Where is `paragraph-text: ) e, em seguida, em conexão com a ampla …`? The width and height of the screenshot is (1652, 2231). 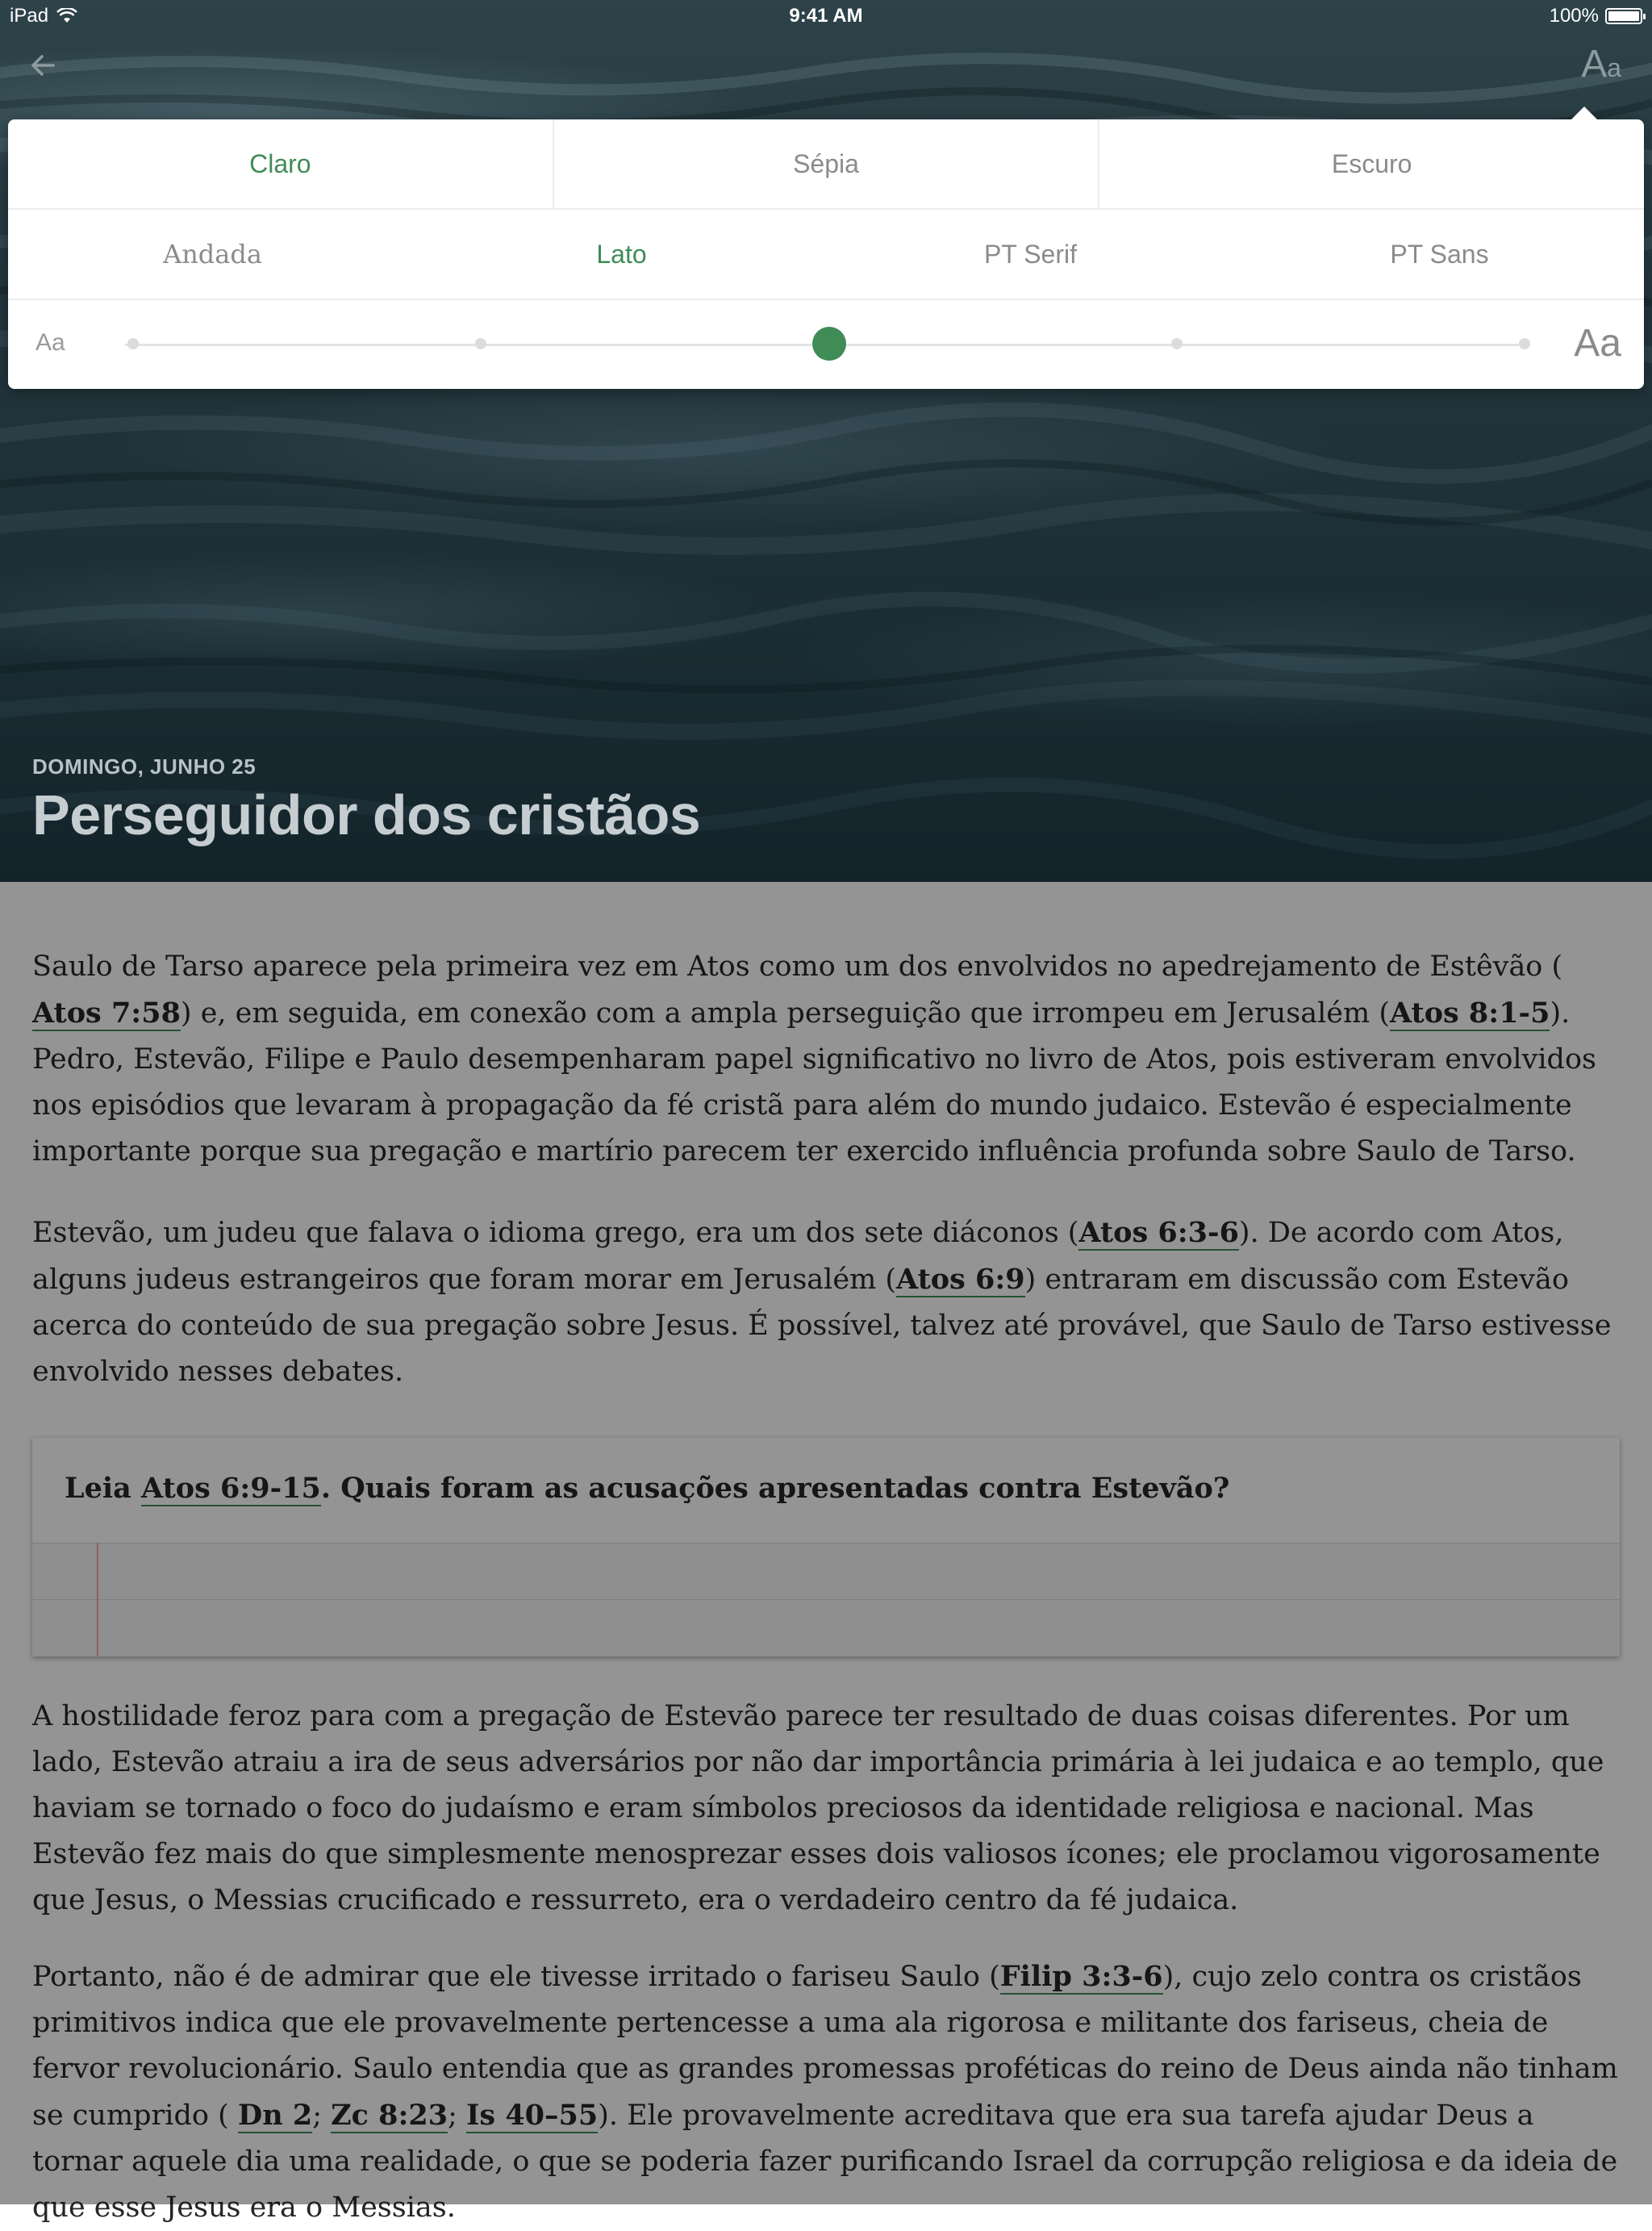 paragraph-text: ) e, em seguida, em conexão com a ampla … is located at coordinates (785, 1013).